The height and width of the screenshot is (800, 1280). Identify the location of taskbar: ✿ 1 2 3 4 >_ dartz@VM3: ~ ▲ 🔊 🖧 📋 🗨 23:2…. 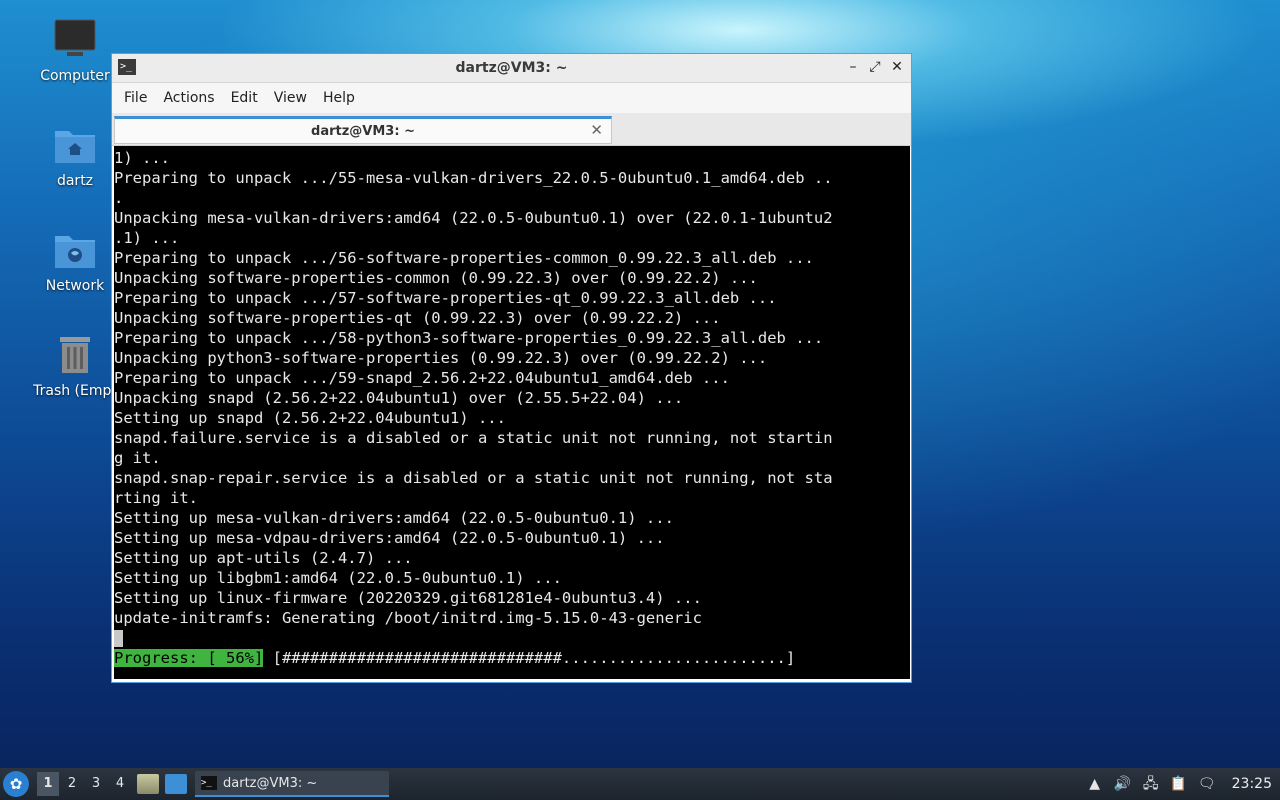
(640, 784).